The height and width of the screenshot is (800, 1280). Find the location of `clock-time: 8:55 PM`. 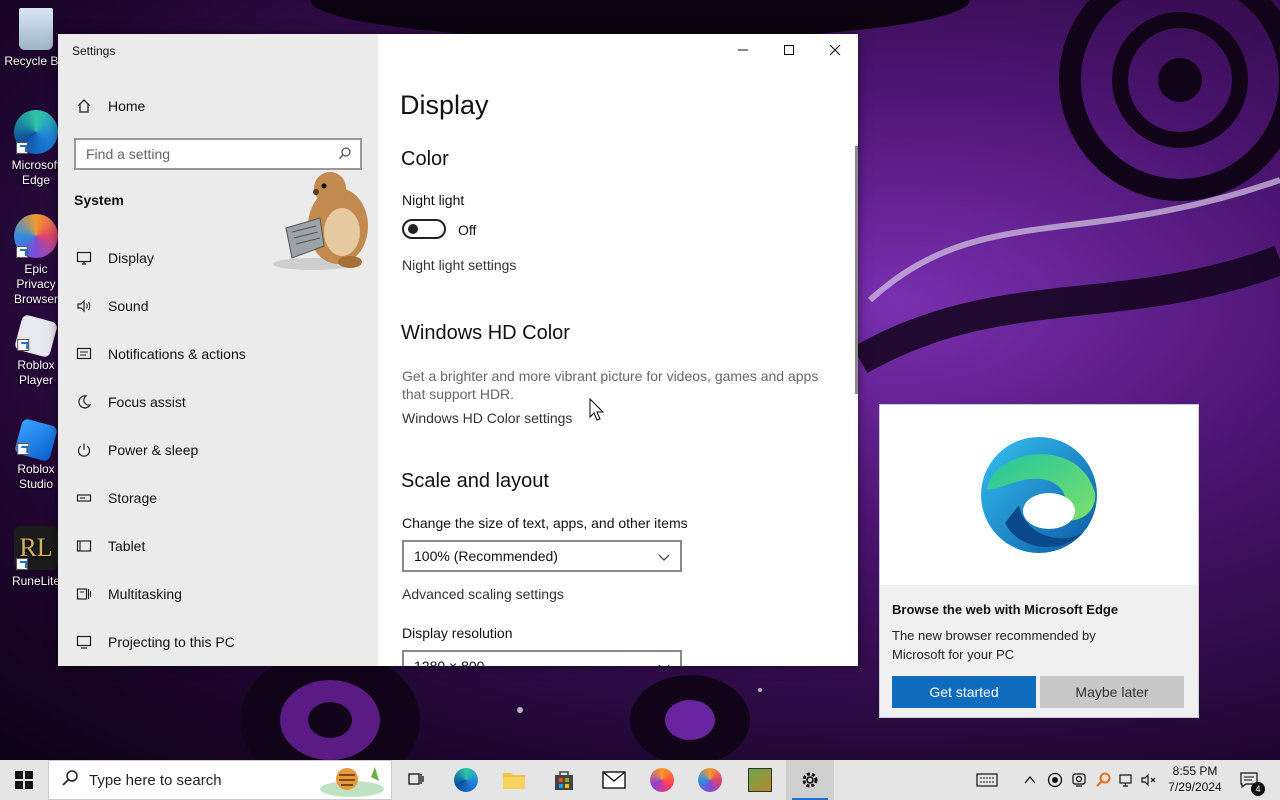

clock-time: 8:55 PM is located at coordinates (1195, 771).